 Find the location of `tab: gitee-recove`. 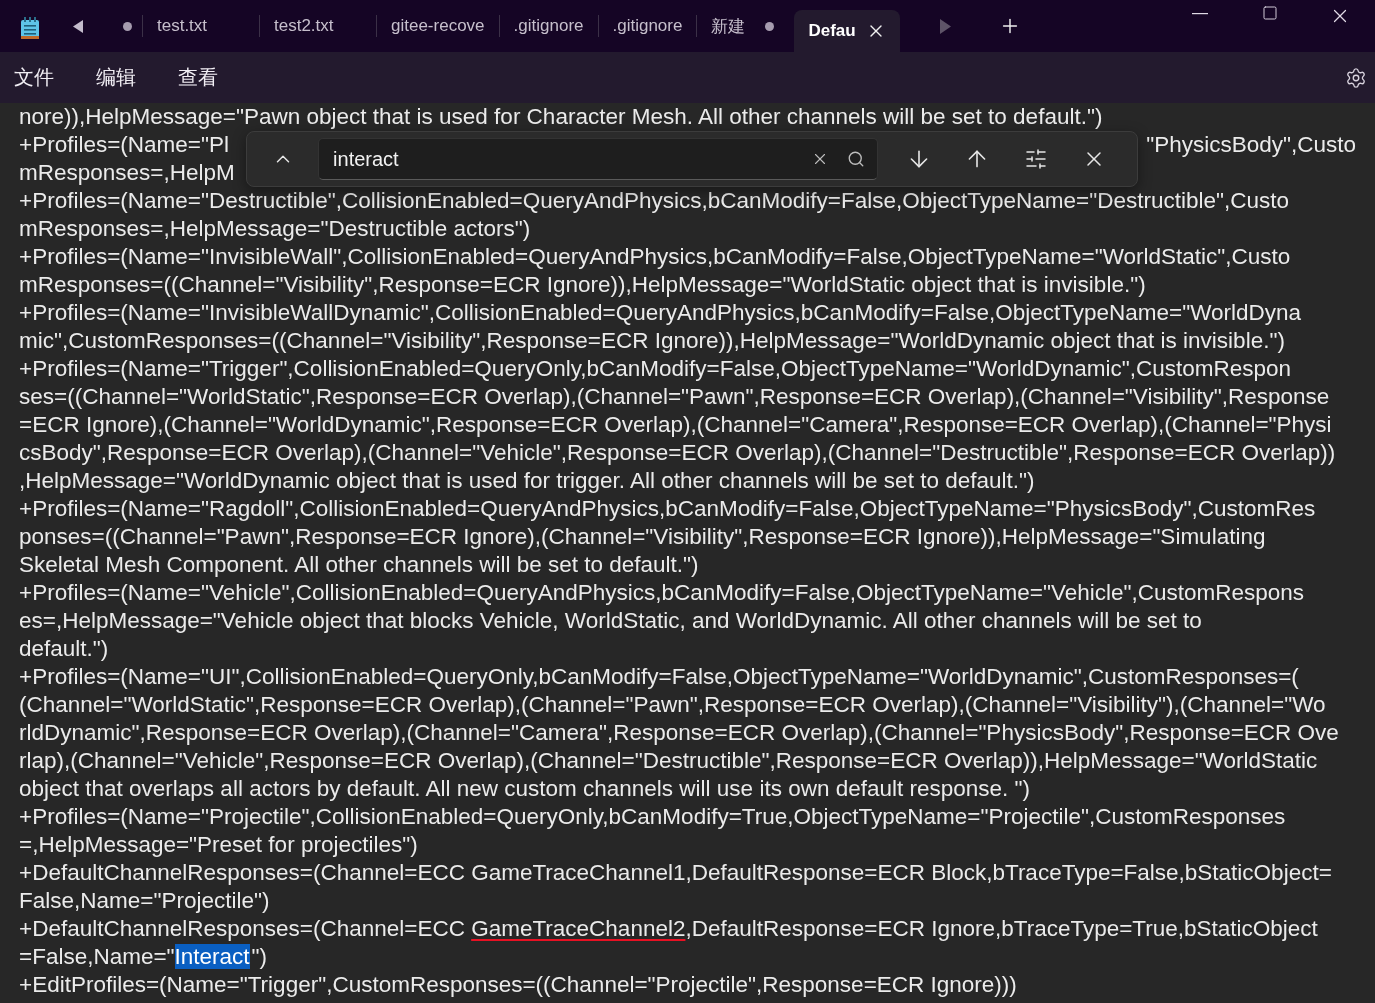

tab: gitee-recove is located at coordinates (438, 26).